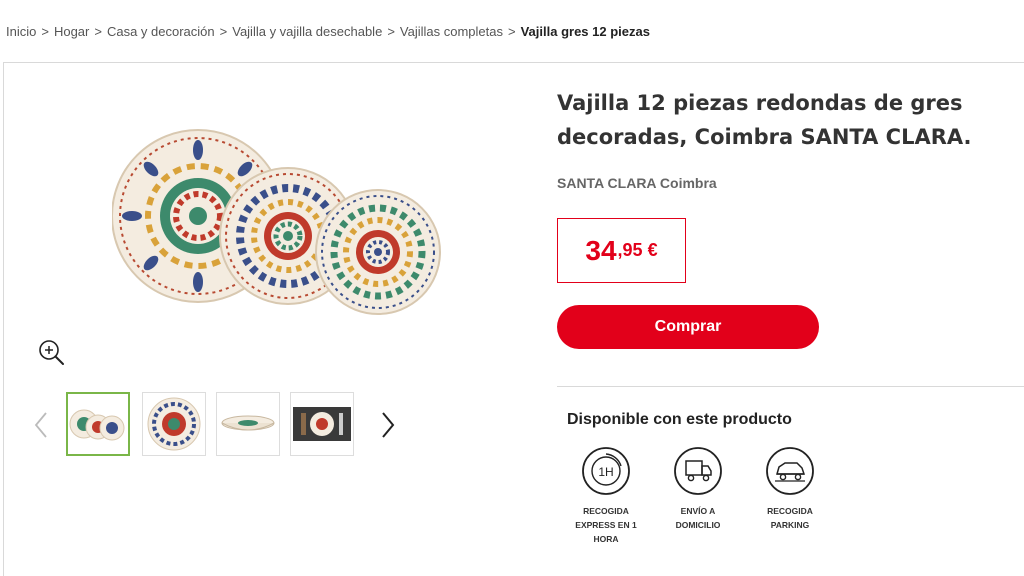  Describe the element at coordinates (606, 525) in the screenshot. I see `service-label: RECOGIDA EXPRESS EN 1 HORA` at that location.